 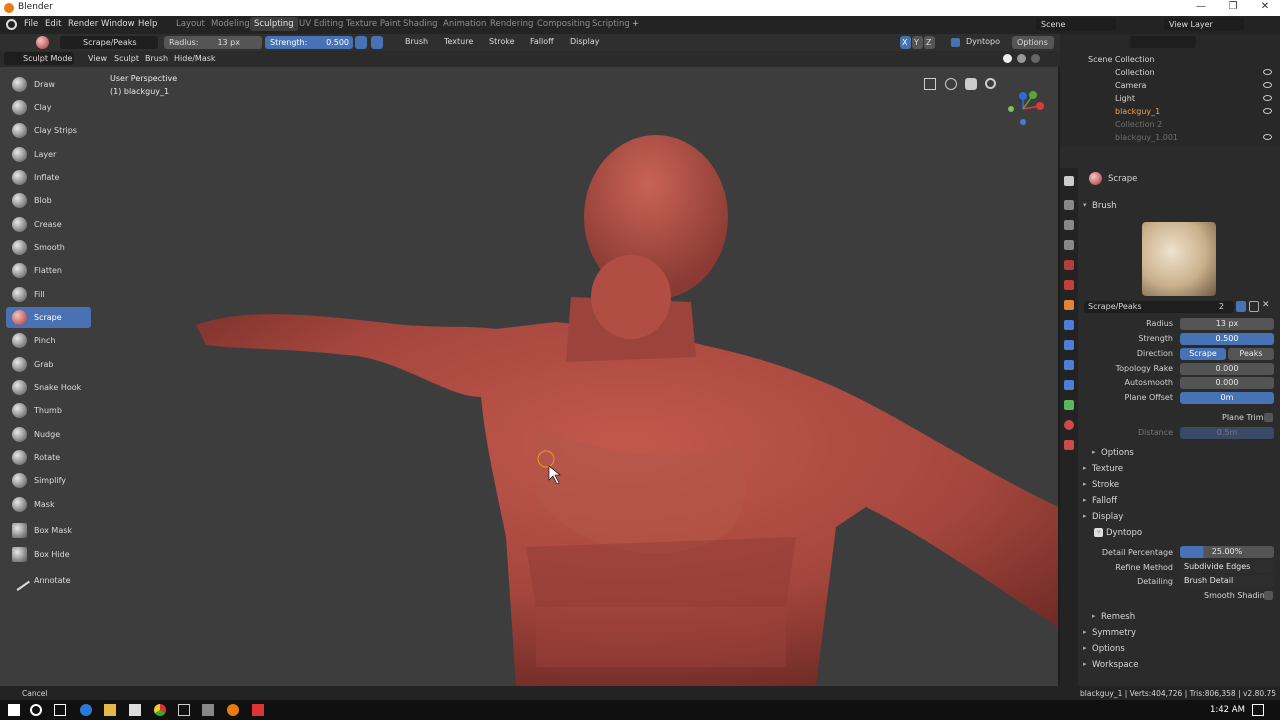 What do you see at coordinates (1104, 649) in the screenshot?
I see `options-panel-header: Options` at bounding box center [1104, 649].